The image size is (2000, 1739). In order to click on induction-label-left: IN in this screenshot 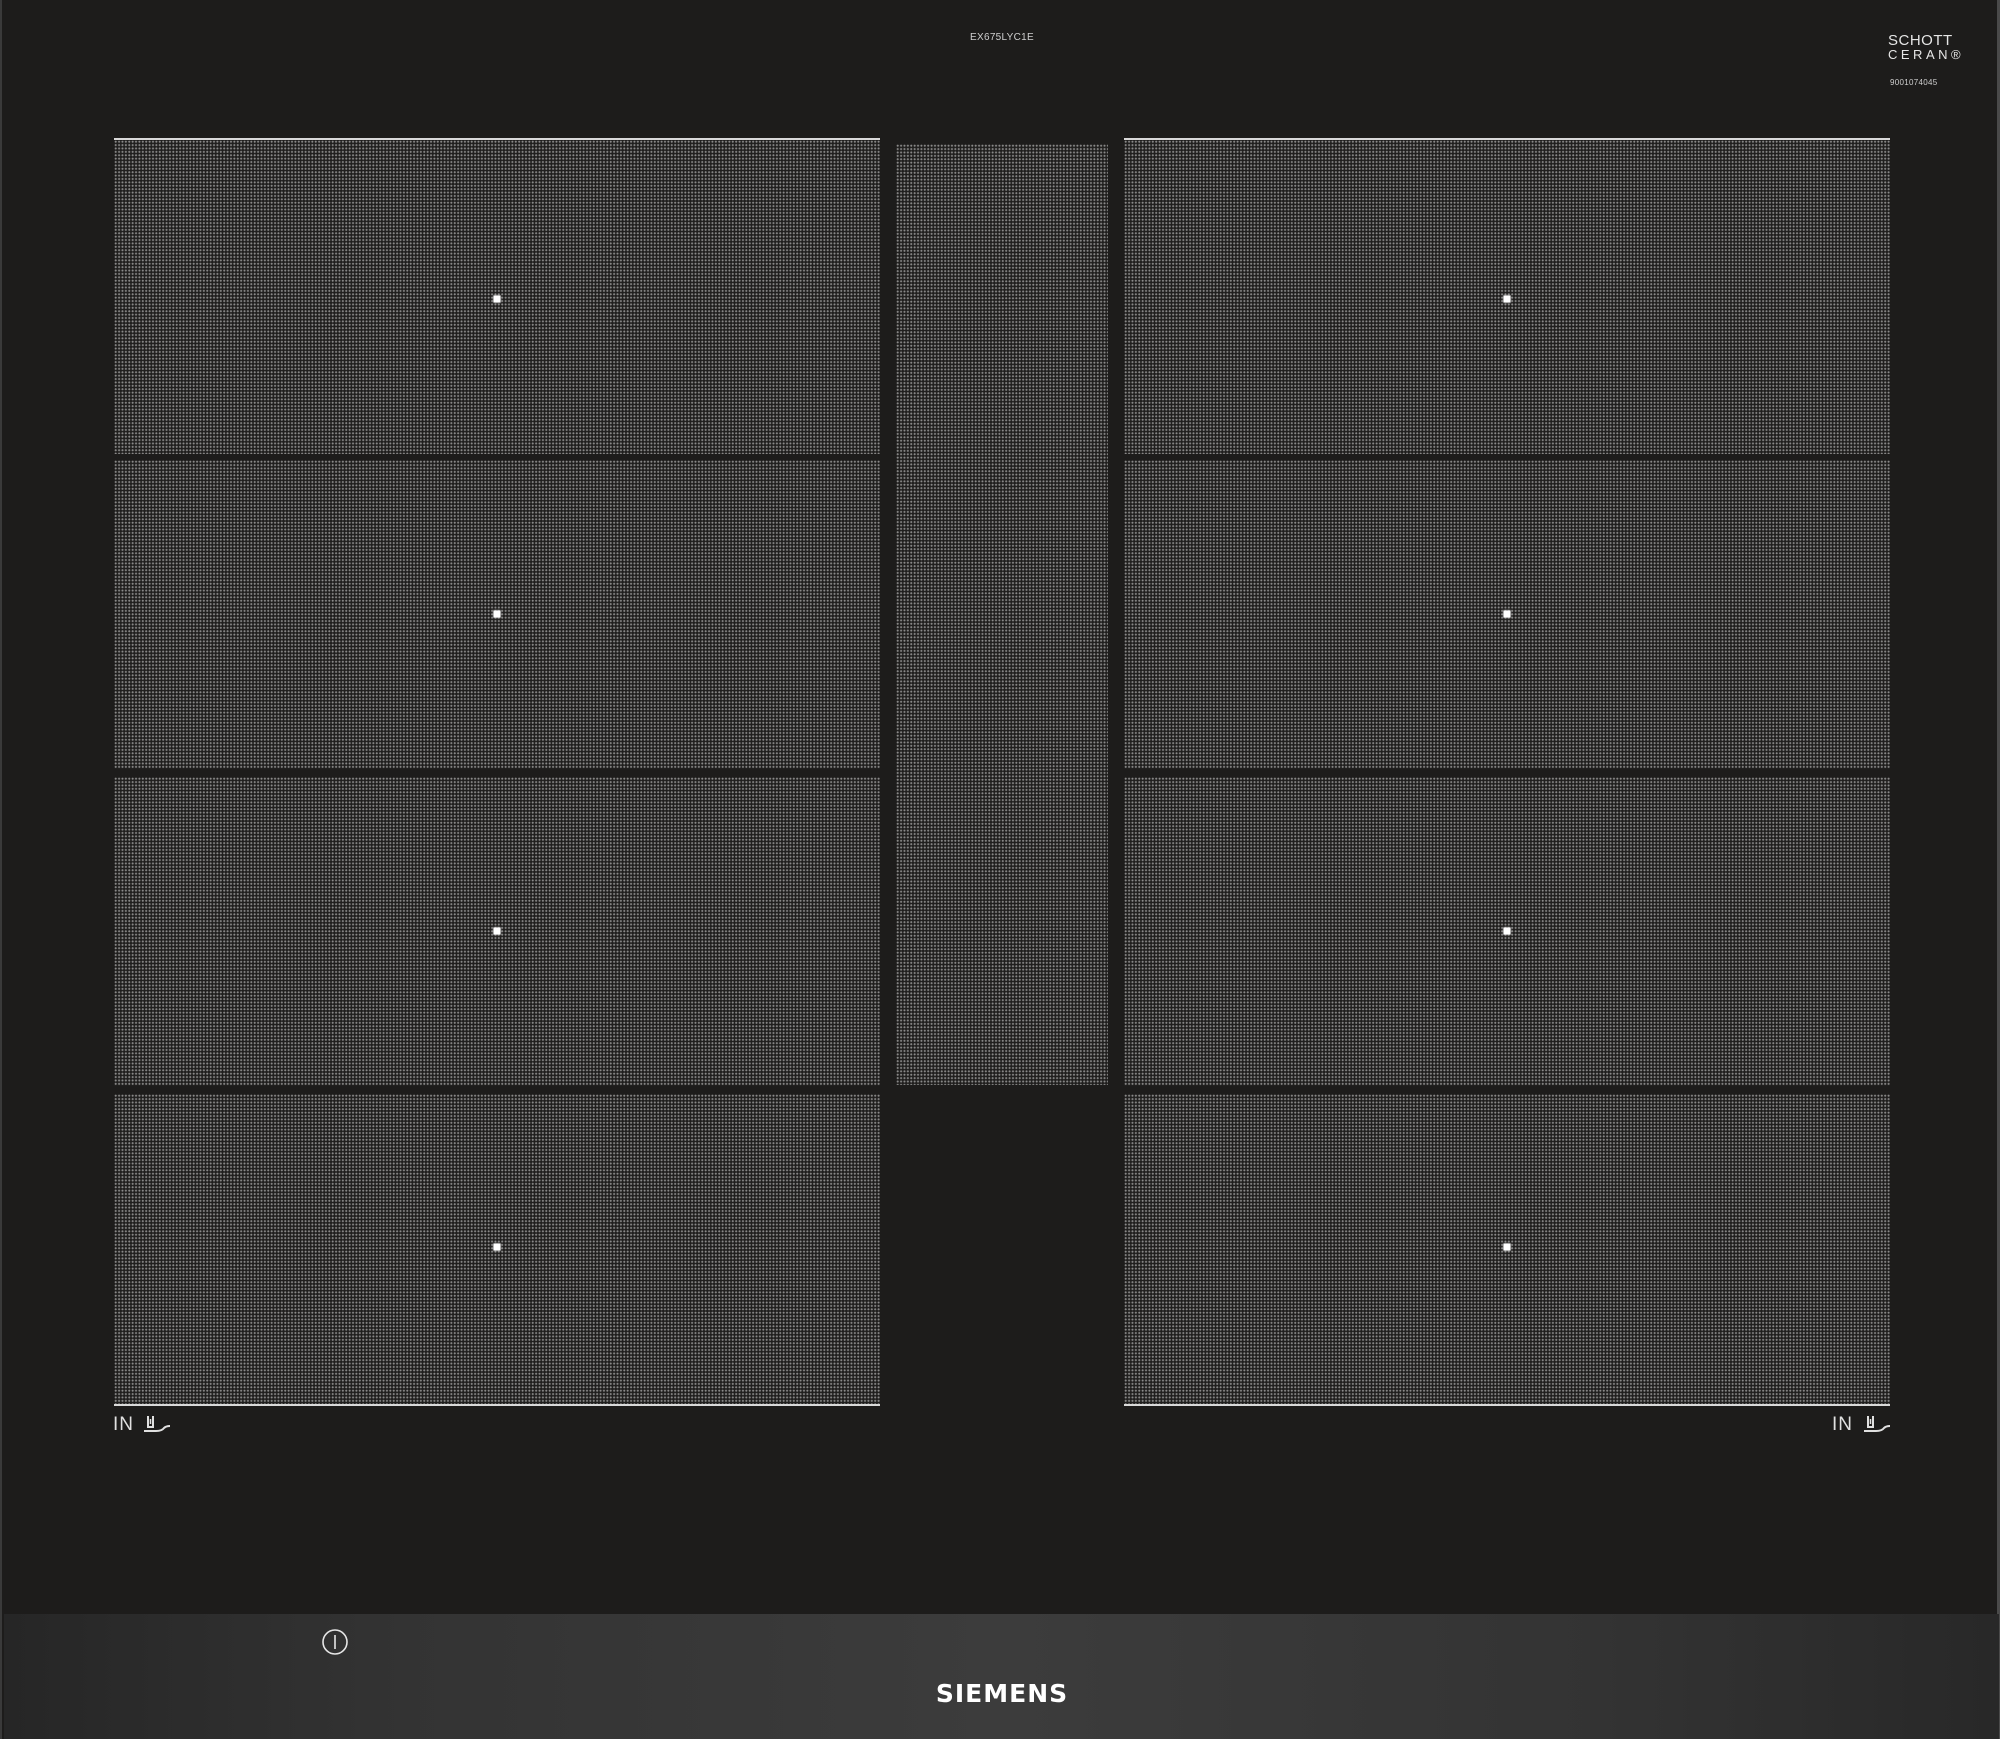, I will do `click(123, 1424)`.